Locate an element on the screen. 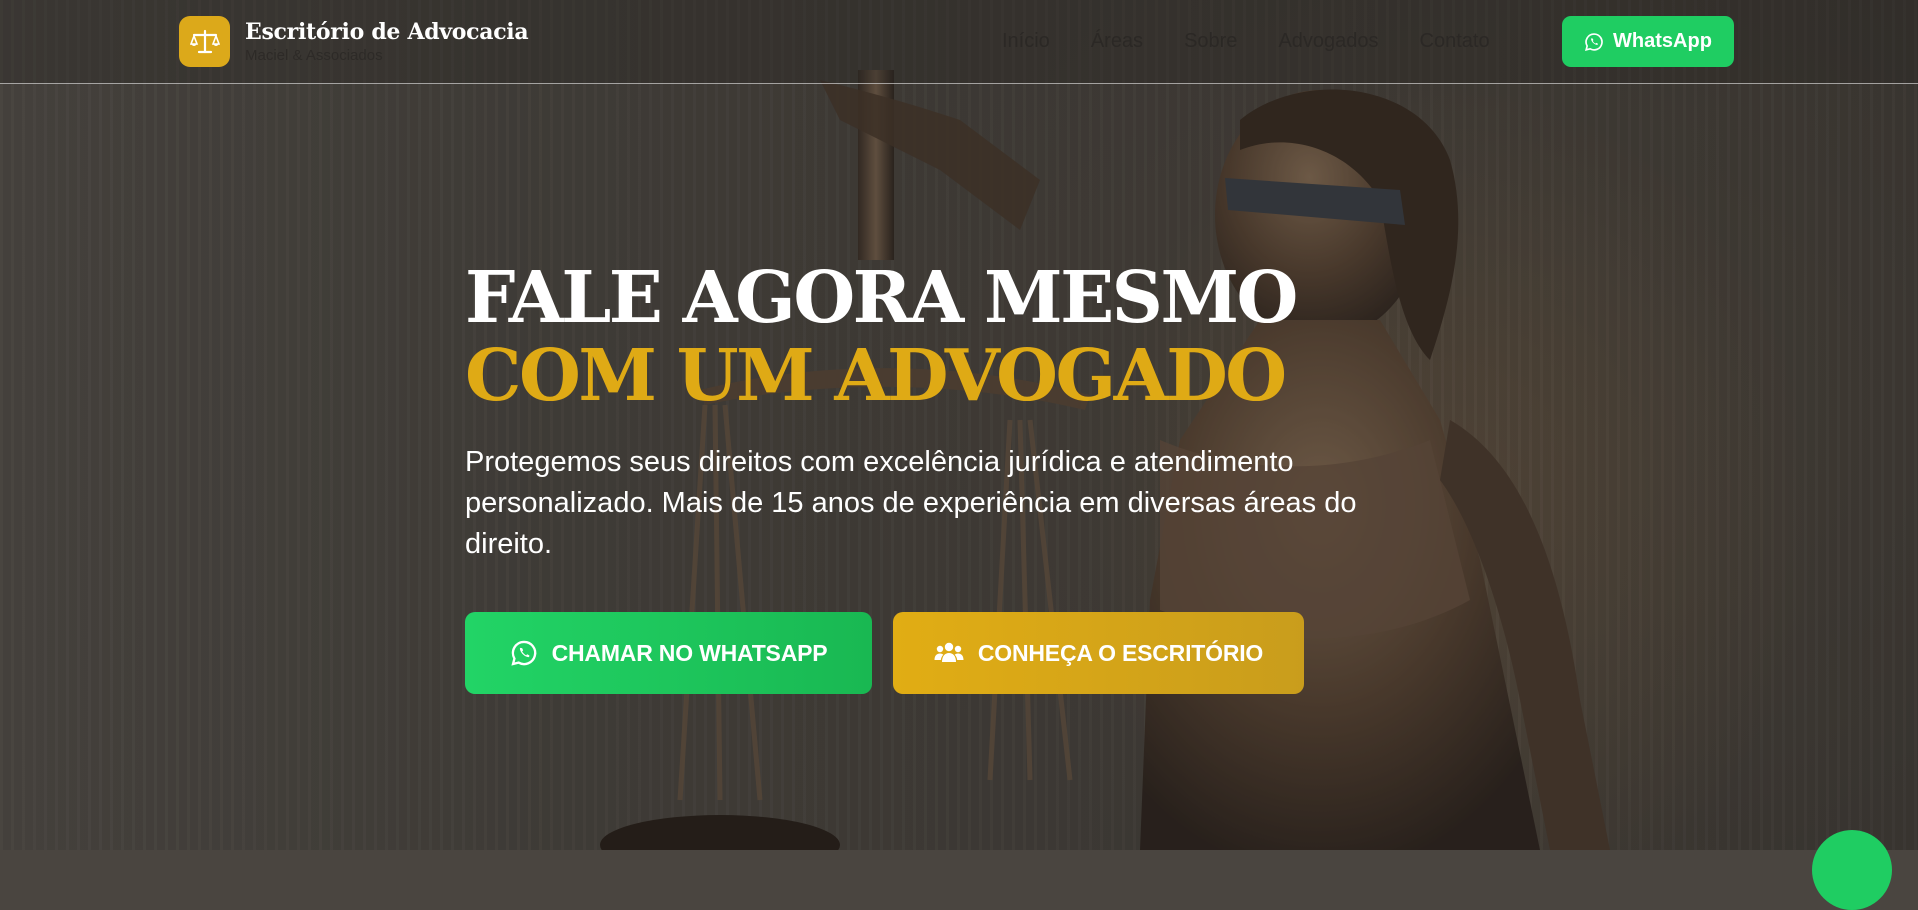 The height and width of the screenshot is (910, 1918). nav-link-areas: Áreas is located at coordinates (1117, 41).